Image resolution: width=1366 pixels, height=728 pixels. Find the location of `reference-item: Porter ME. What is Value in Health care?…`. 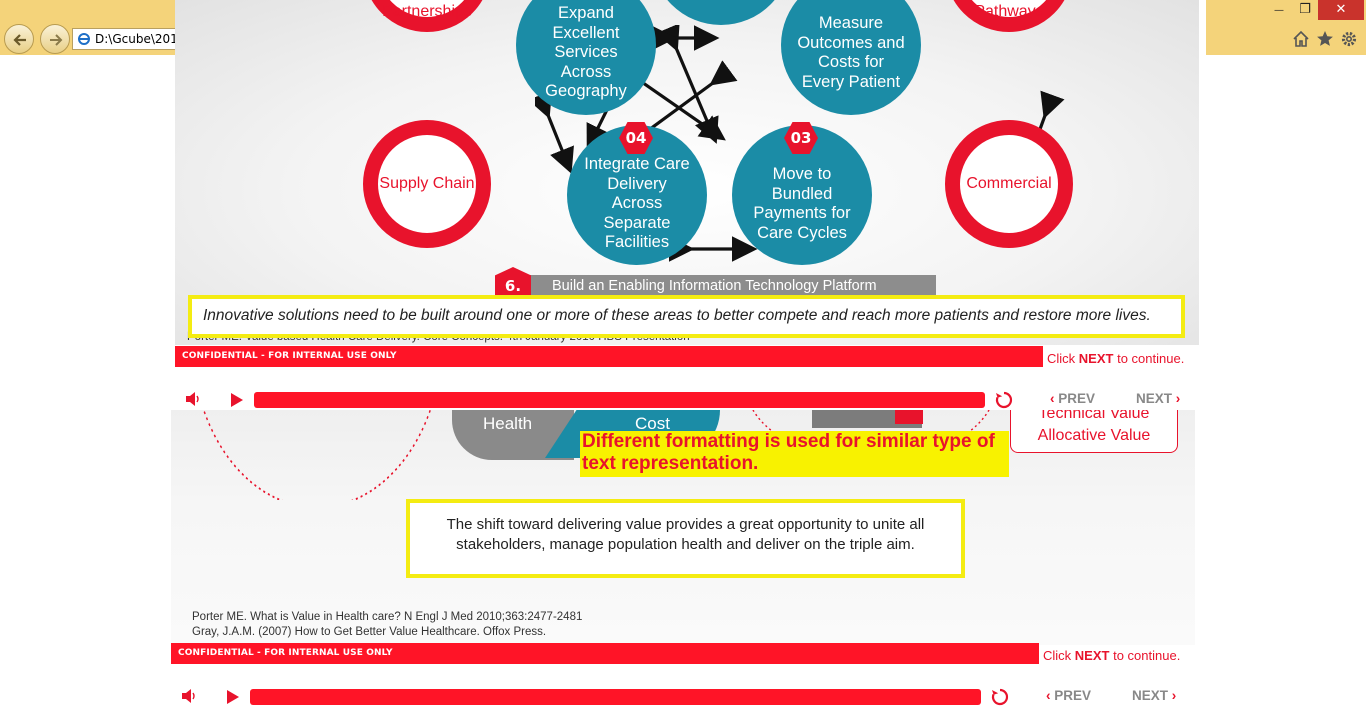

reference-item: Porter ME. What is Value in Health care?… is located at coordinates (387, 617).